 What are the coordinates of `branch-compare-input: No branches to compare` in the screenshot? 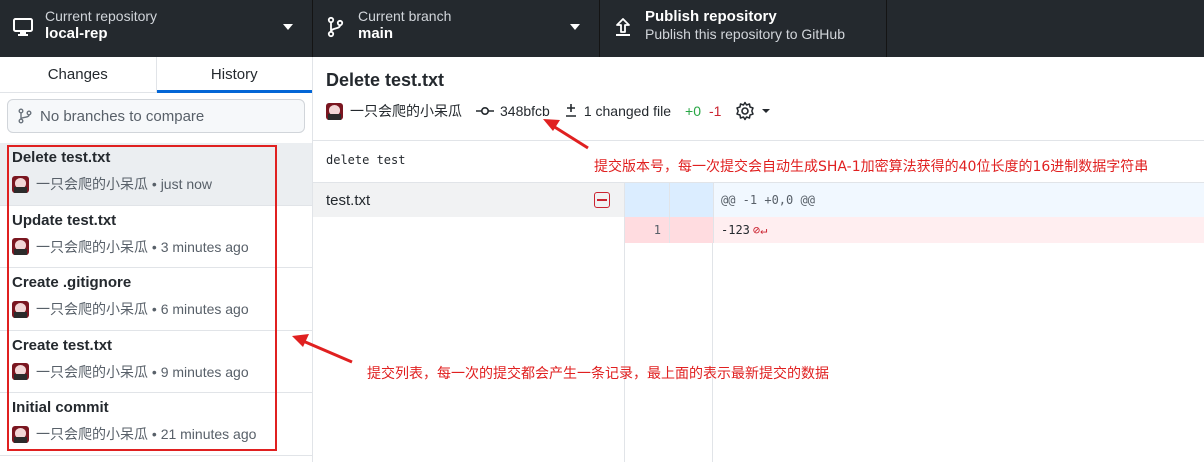 It's located at (156, 116).